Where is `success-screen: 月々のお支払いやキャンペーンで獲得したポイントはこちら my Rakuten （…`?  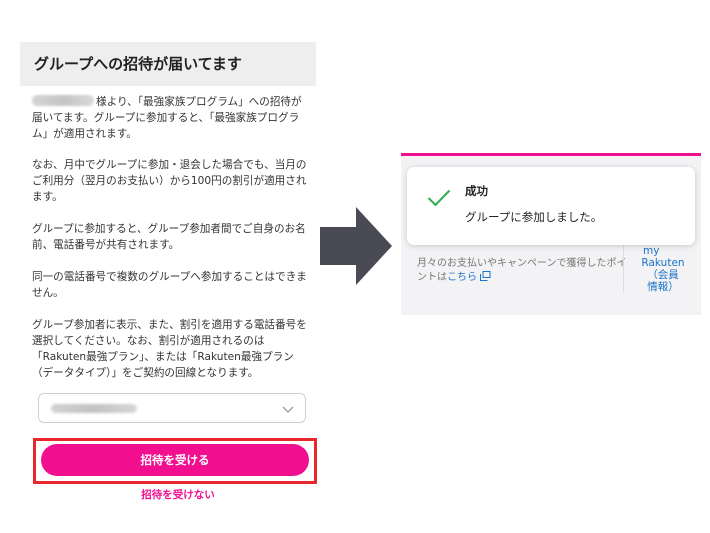
success-screen: 月々のお支払いやキャンペーンで獲得したポイントはこちら my Rakuten （… is located at coordinates (551, 234).